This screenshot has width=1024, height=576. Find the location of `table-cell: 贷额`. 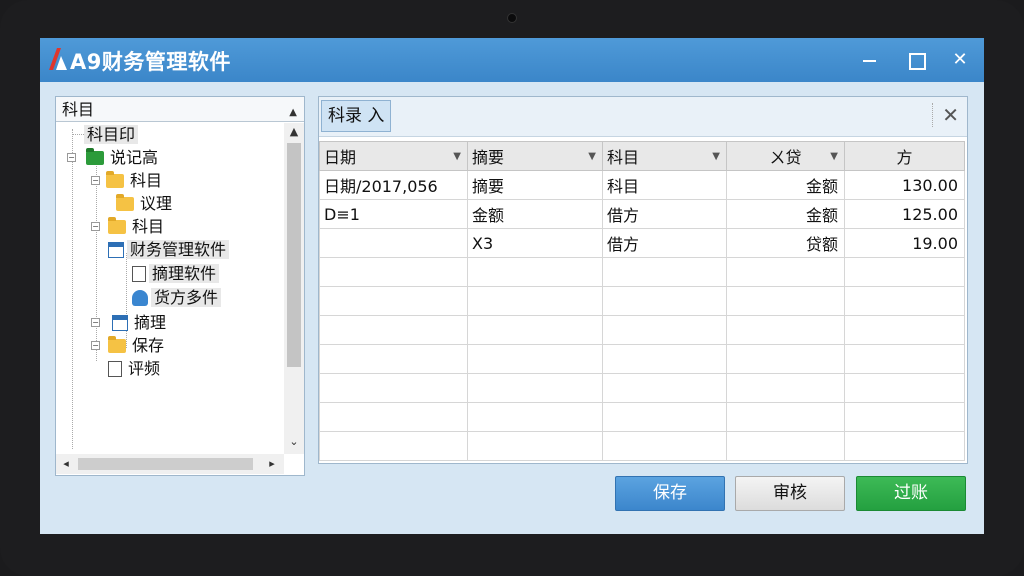

table-cell: 贷额 is located at coordinates (785, 243).